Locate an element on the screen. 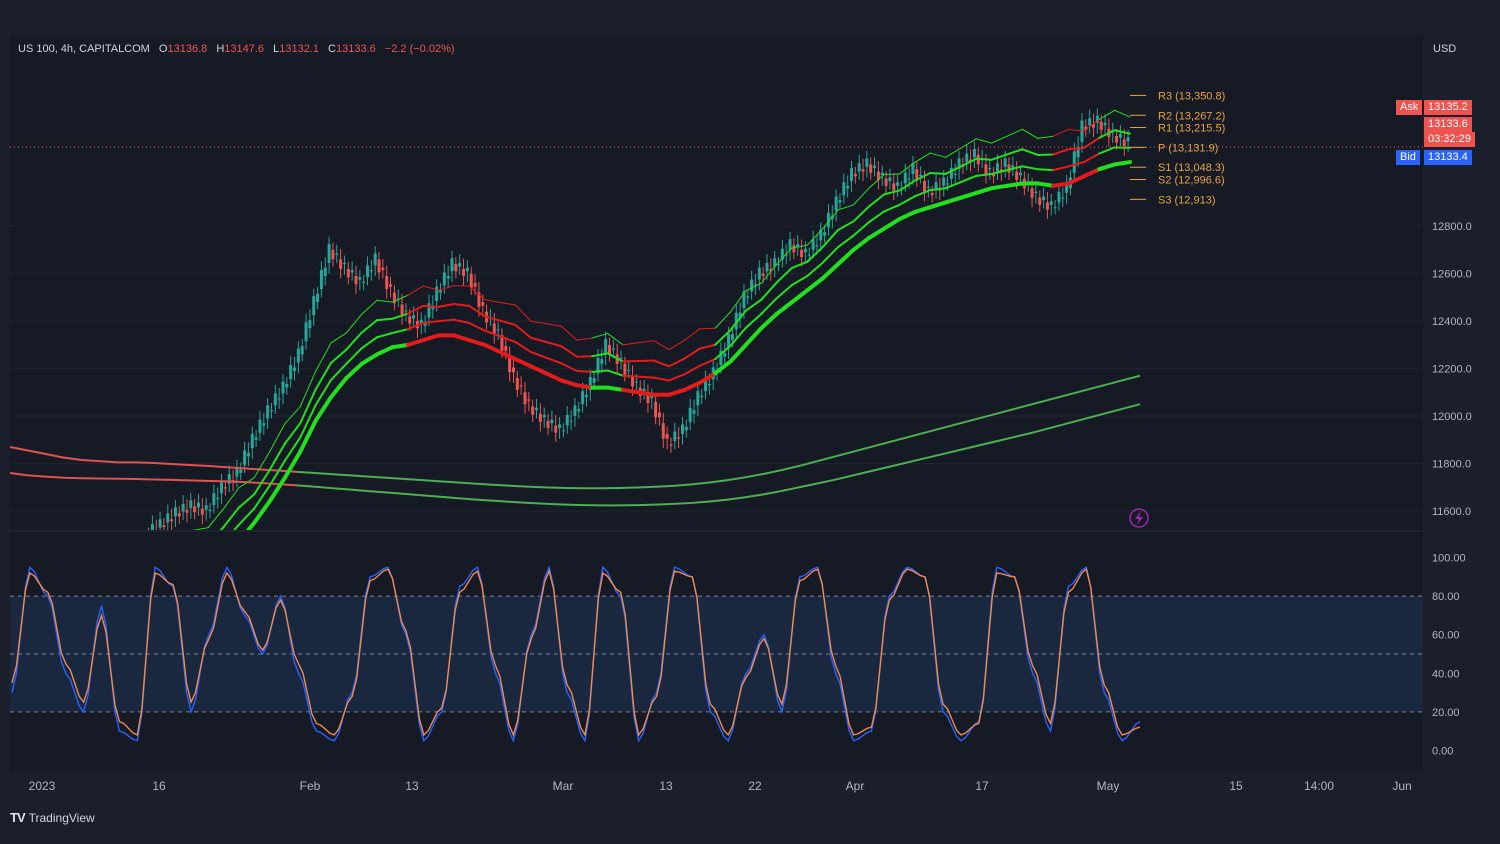  pivot-label: R3 (13,350.8) is located at coordinates (1191, 96).